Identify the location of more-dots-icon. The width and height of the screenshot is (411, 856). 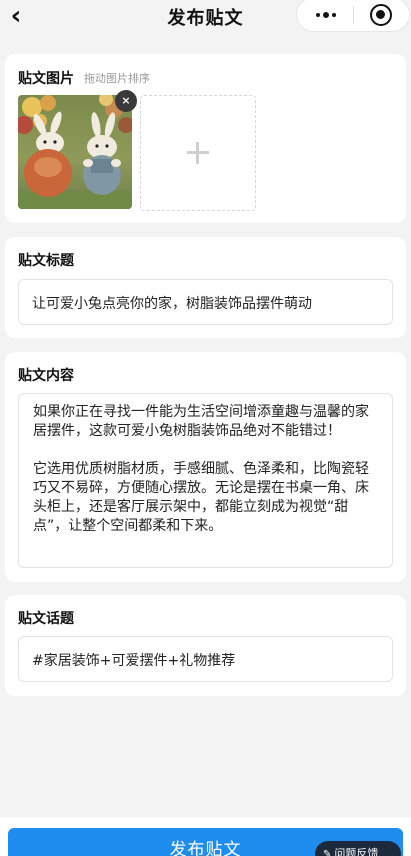
(326, 15).